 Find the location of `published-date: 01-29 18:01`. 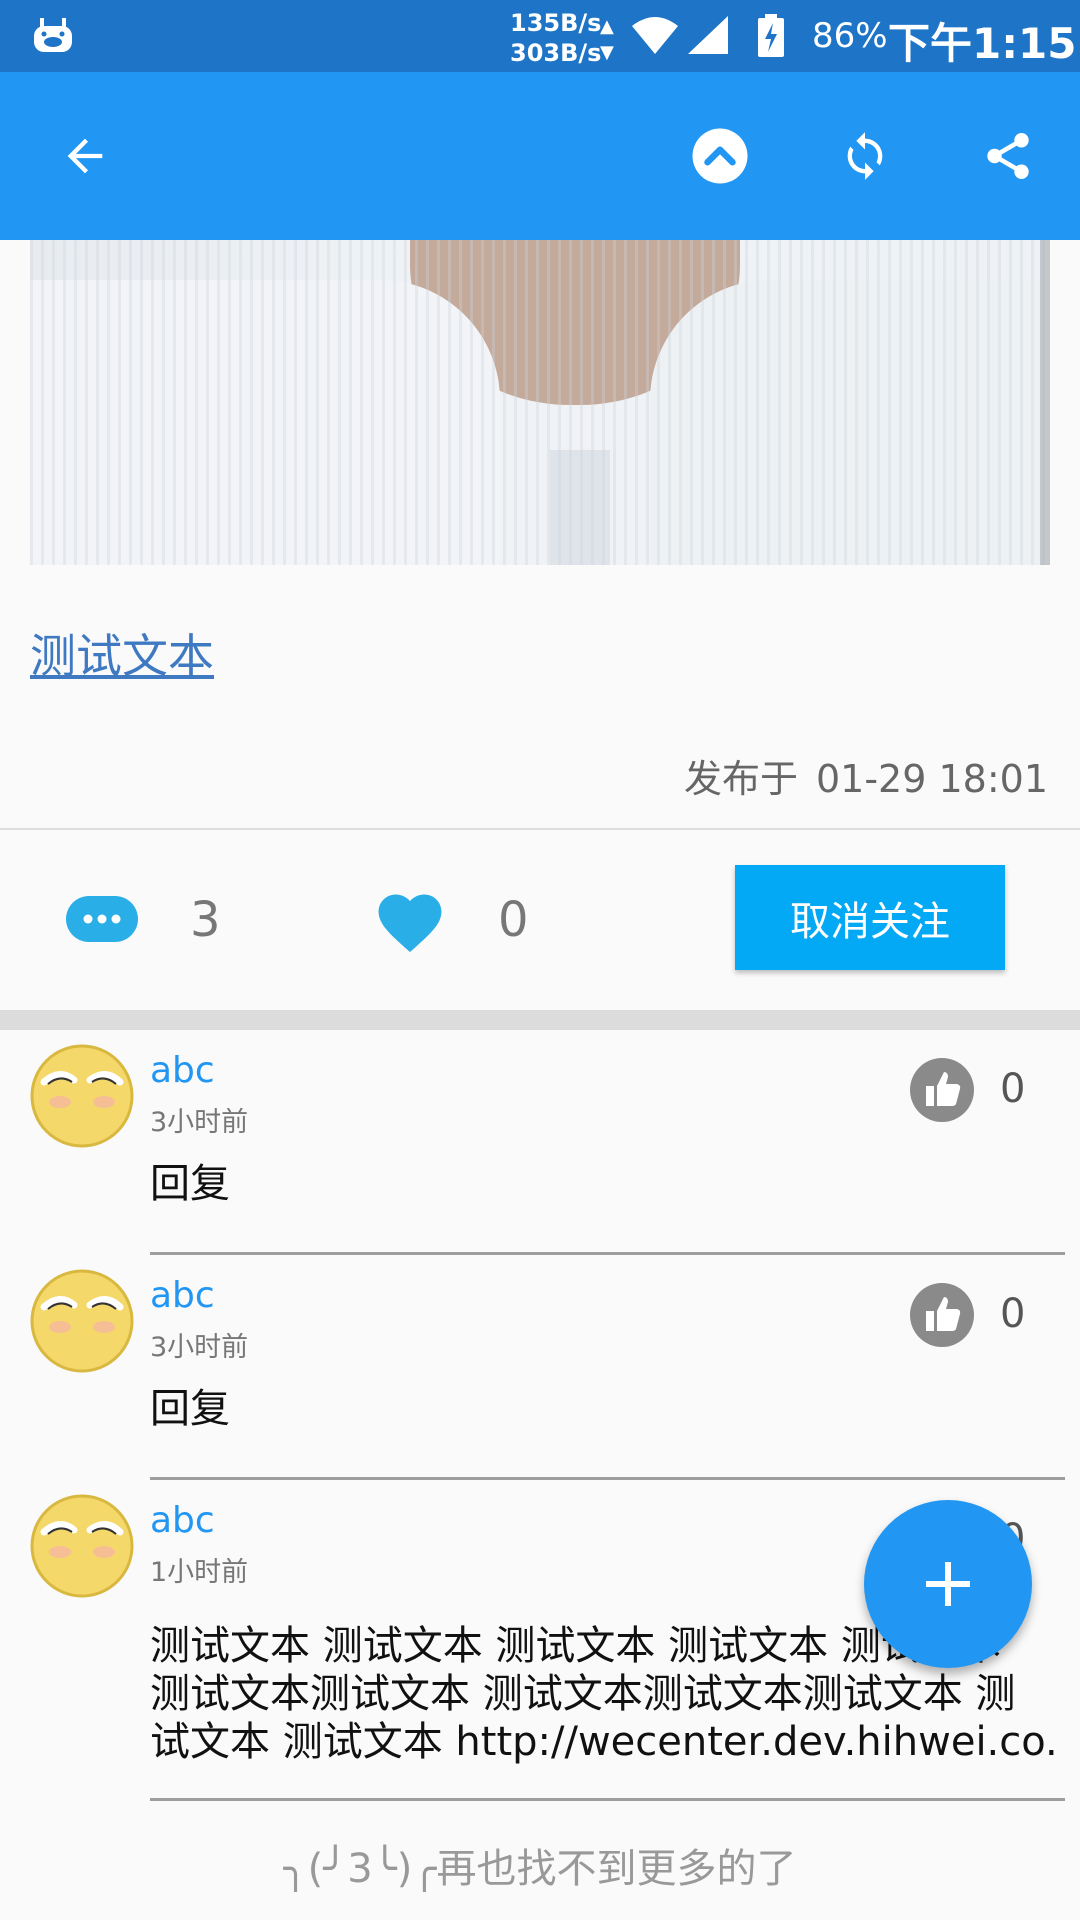

published-date: 01-29 18:01 is located at coordinates (931, 779).